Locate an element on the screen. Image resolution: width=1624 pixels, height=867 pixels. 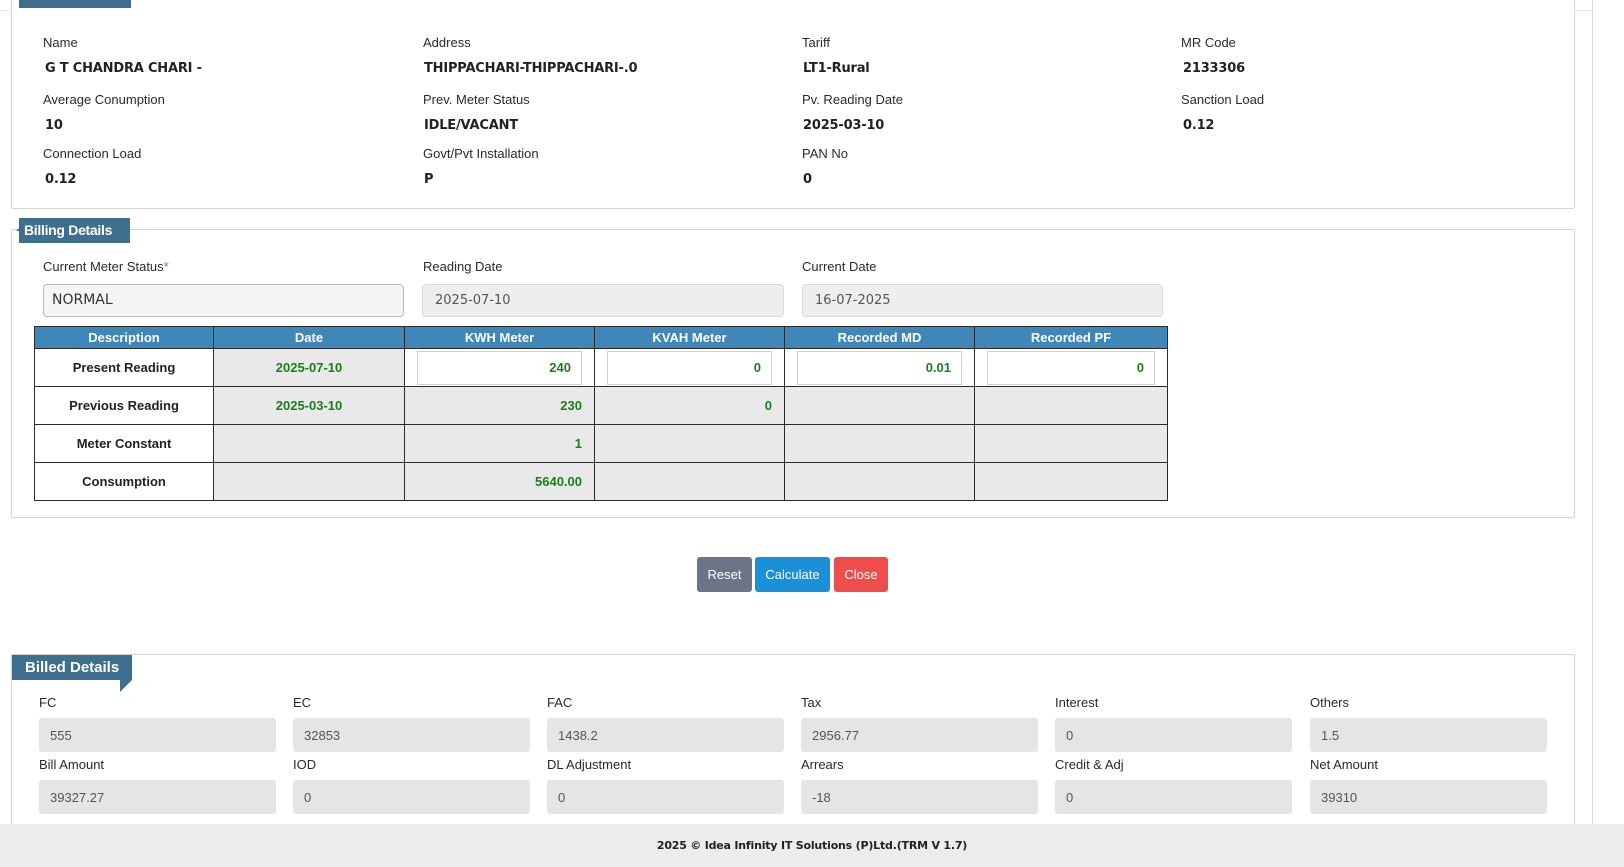
bill-amount-label: Bill Amount is located at coordinates (72, 764).